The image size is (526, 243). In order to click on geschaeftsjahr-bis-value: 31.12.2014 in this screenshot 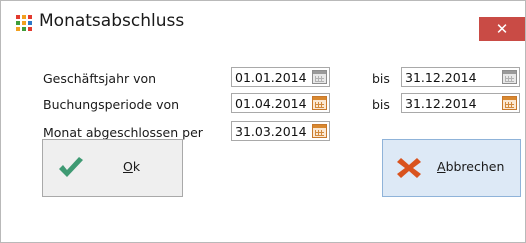, I will do `click(441, 77)`.